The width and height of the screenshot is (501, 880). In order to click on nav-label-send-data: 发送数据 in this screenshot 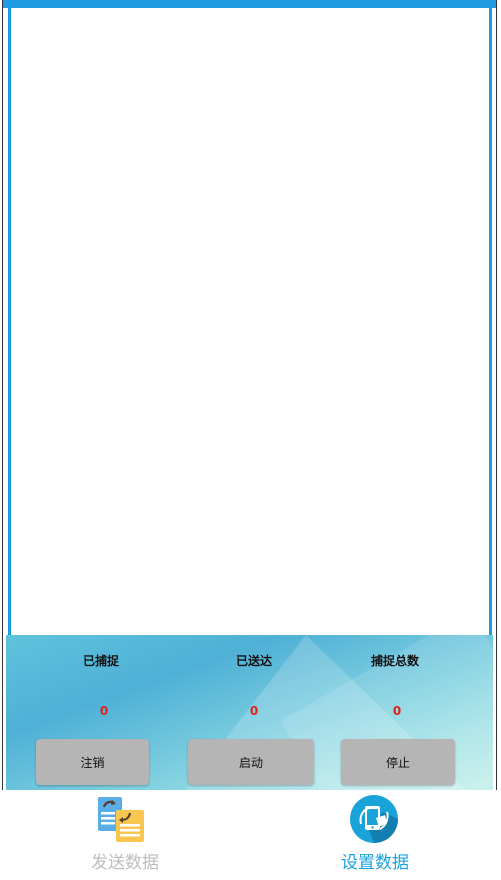, I will do `click(125, 863)`.